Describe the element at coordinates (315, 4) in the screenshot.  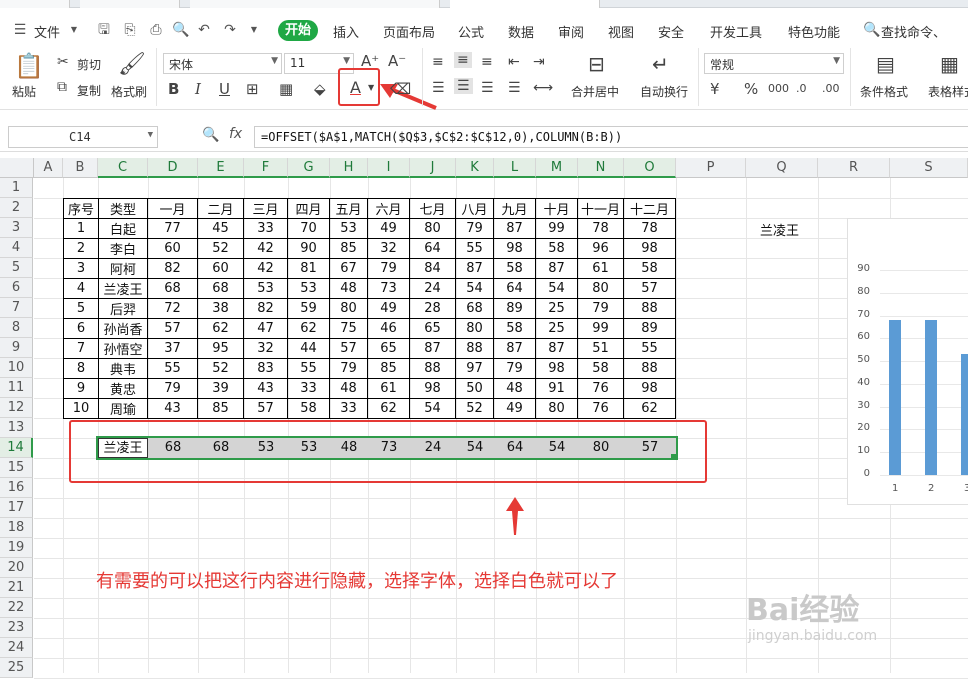
I see `tab-document` at that location.